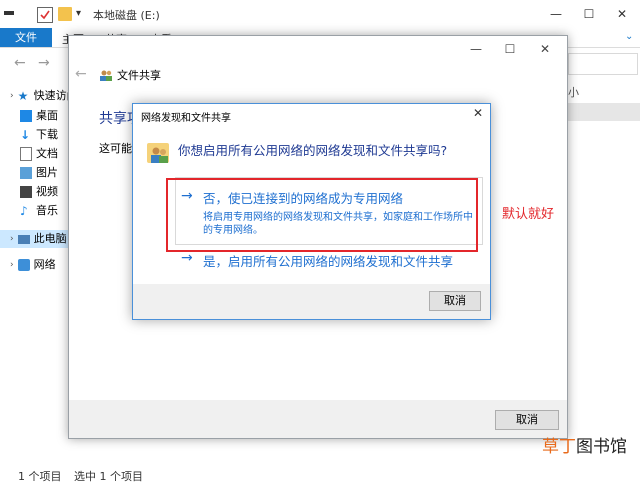  Describe the element at coordinates (186, 118) in the screenshot. I see `dialog-title: 网络发现和文件共享` at that location.